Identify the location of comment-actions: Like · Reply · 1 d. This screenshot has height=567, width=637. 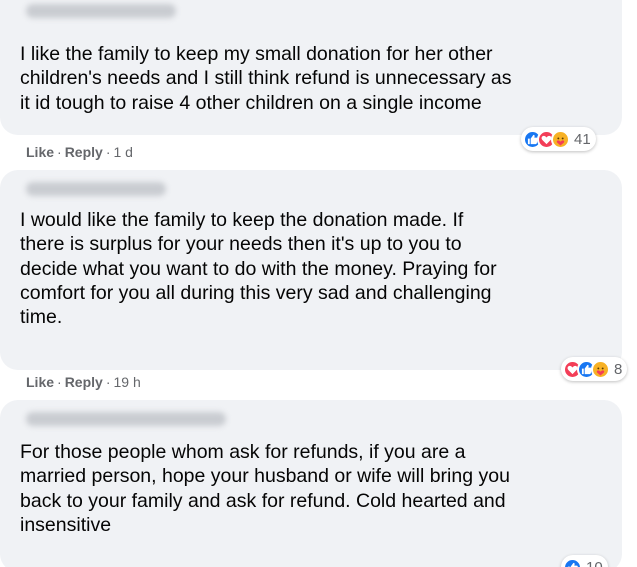
(79, 152).